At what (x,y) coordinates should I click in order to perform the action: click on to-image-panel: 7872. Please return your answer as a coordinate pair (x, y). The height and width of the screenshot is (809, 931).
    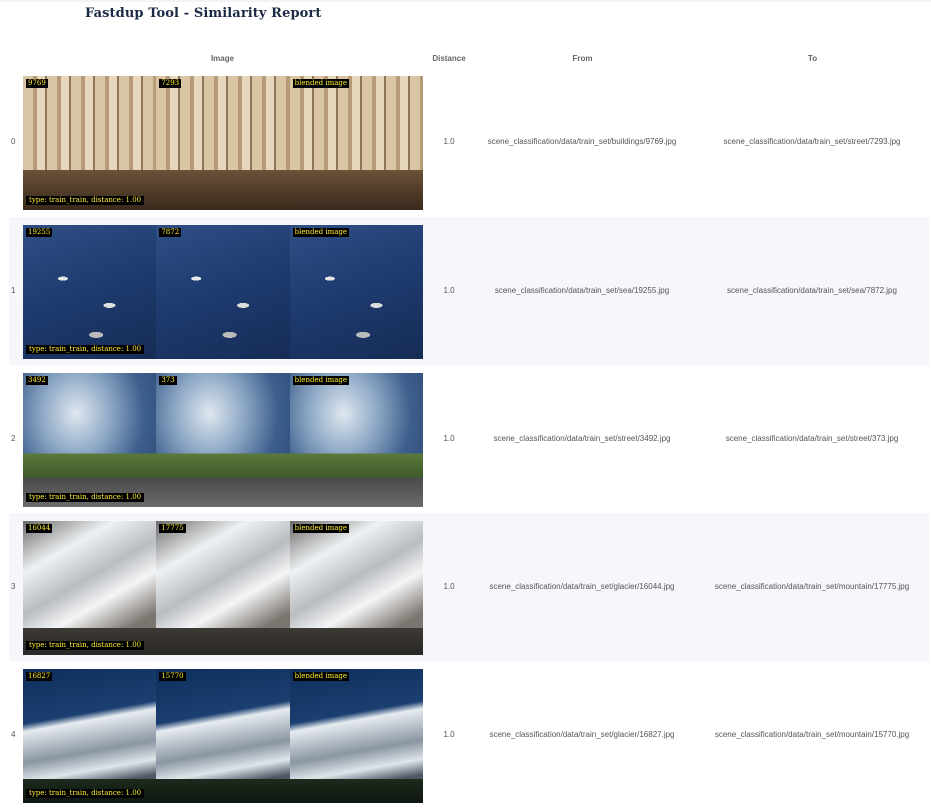
    Looking at the image, I should click on (223, 292).